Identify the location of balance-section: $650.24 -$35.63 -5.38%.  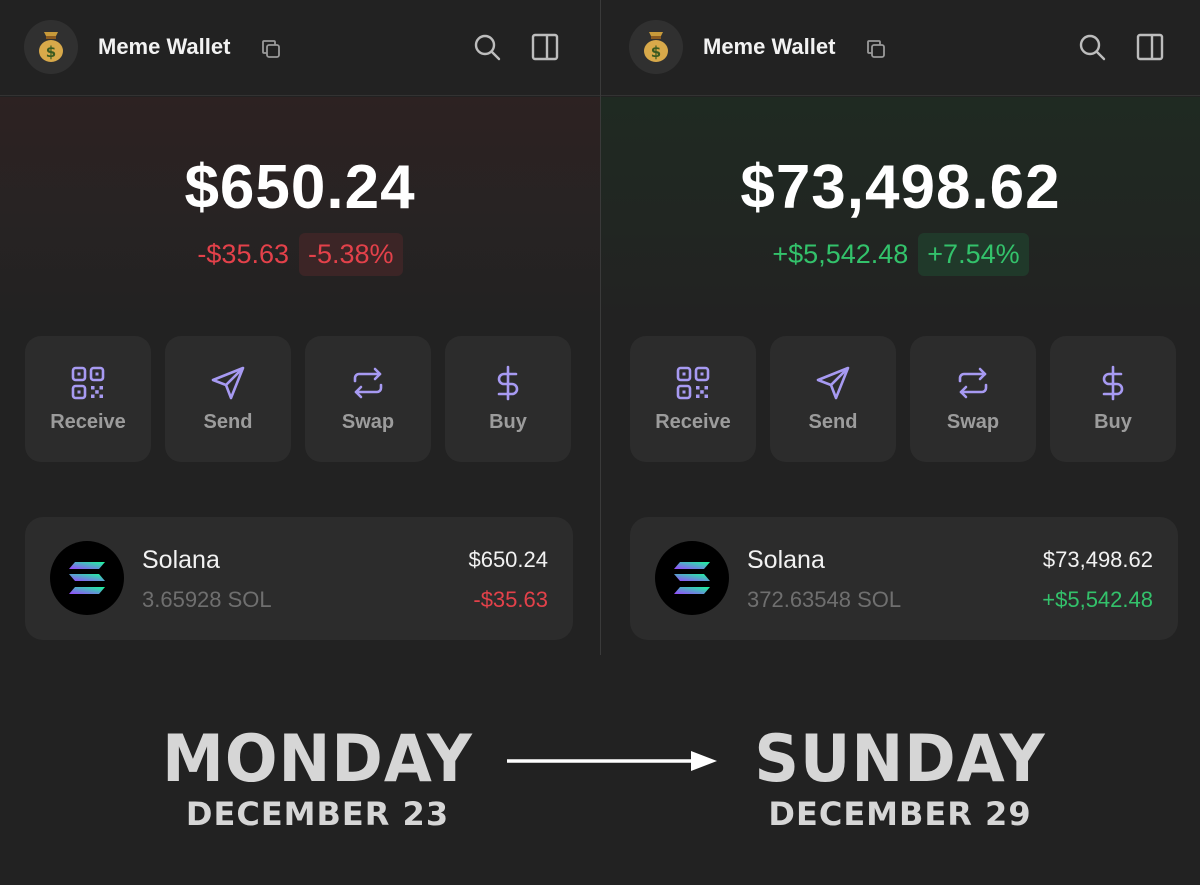
(300, 209).